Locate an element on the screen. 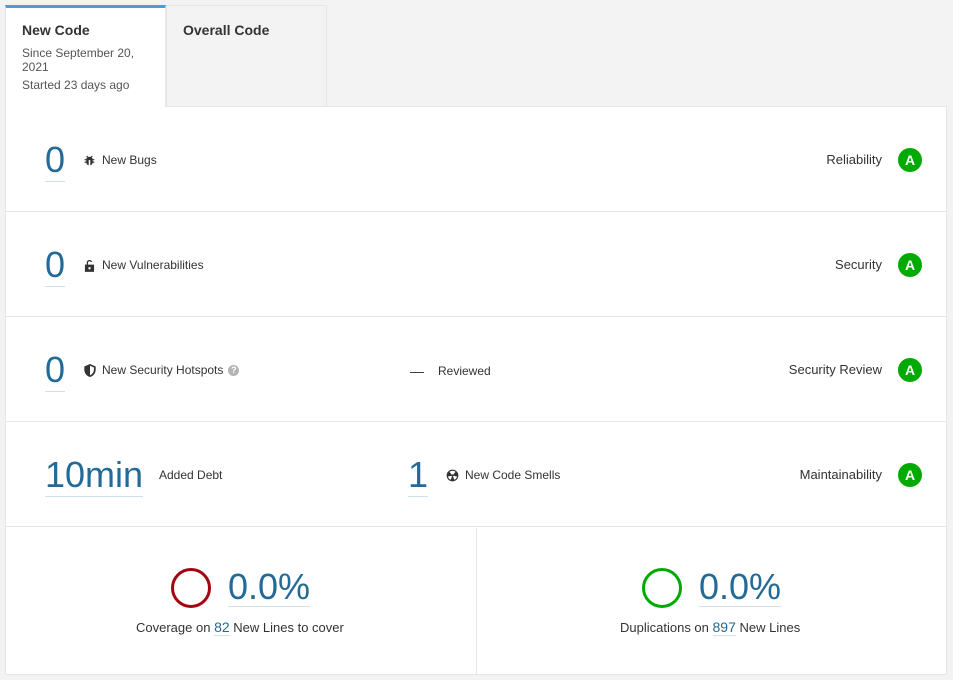 The height and width of the screenshot is (680, 953). security-label: Security is located at coordinates (858, 264).